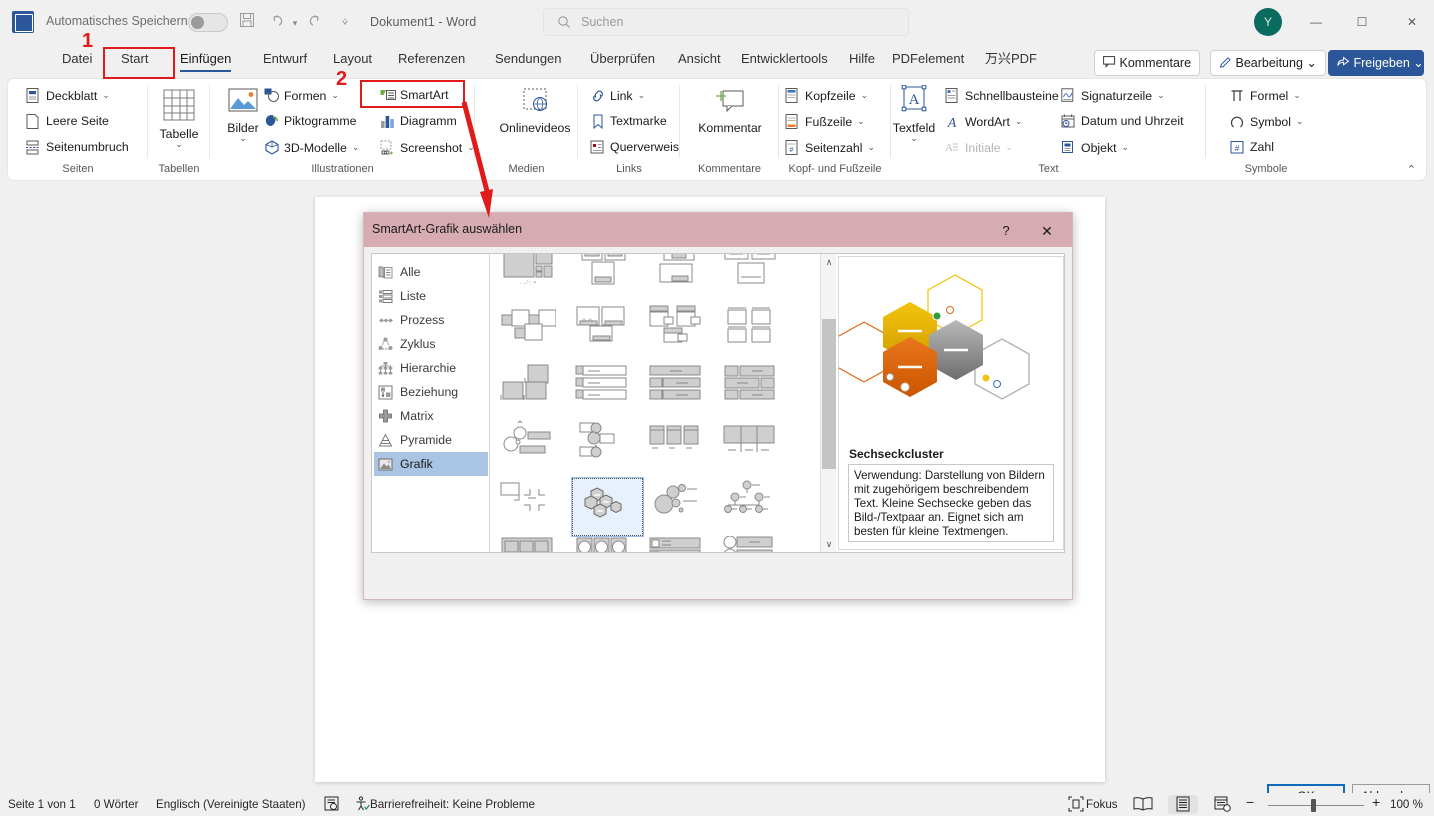  Describe the element at coordinates (1094, 147) in the screenshot. I see `ribbon-item-objekt: Objekt ⌄` at that location.